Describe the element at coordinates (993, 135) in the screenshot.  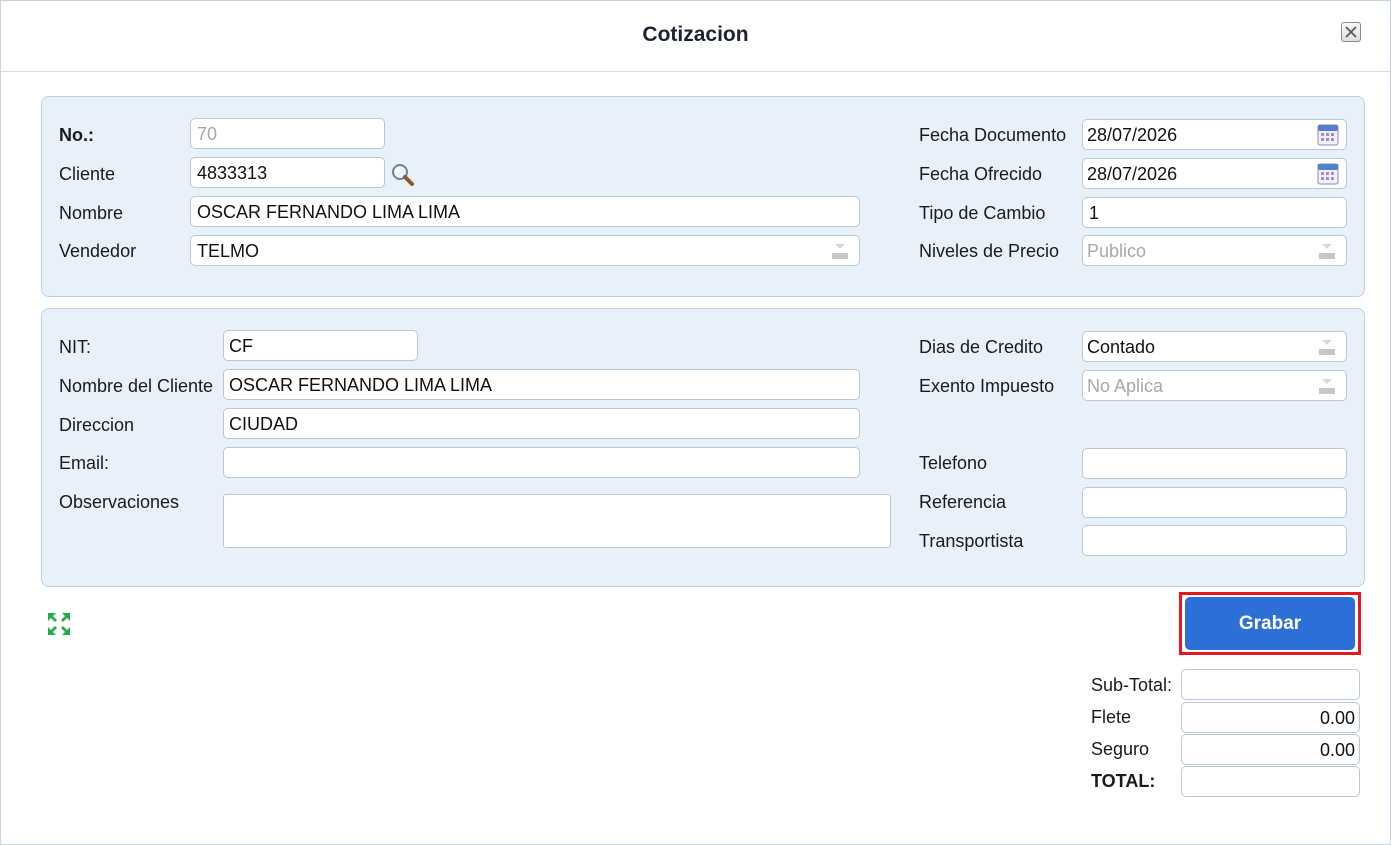
I see `fecha-documento-label: Fecha Documento` at that location.